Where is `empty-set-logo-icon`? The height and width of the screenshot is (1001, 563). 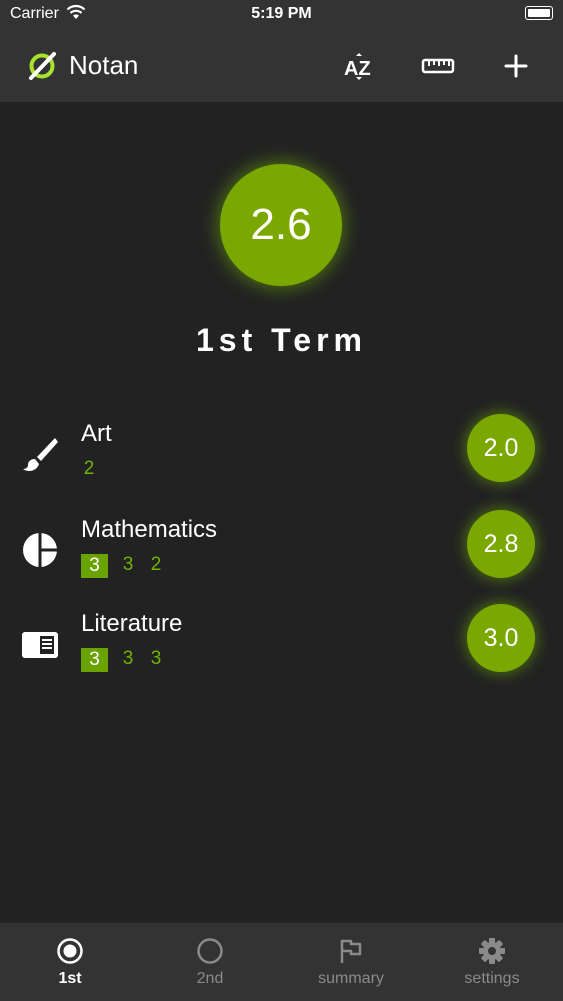 empty-set-logo-icon is located at coordinates (42, 68).